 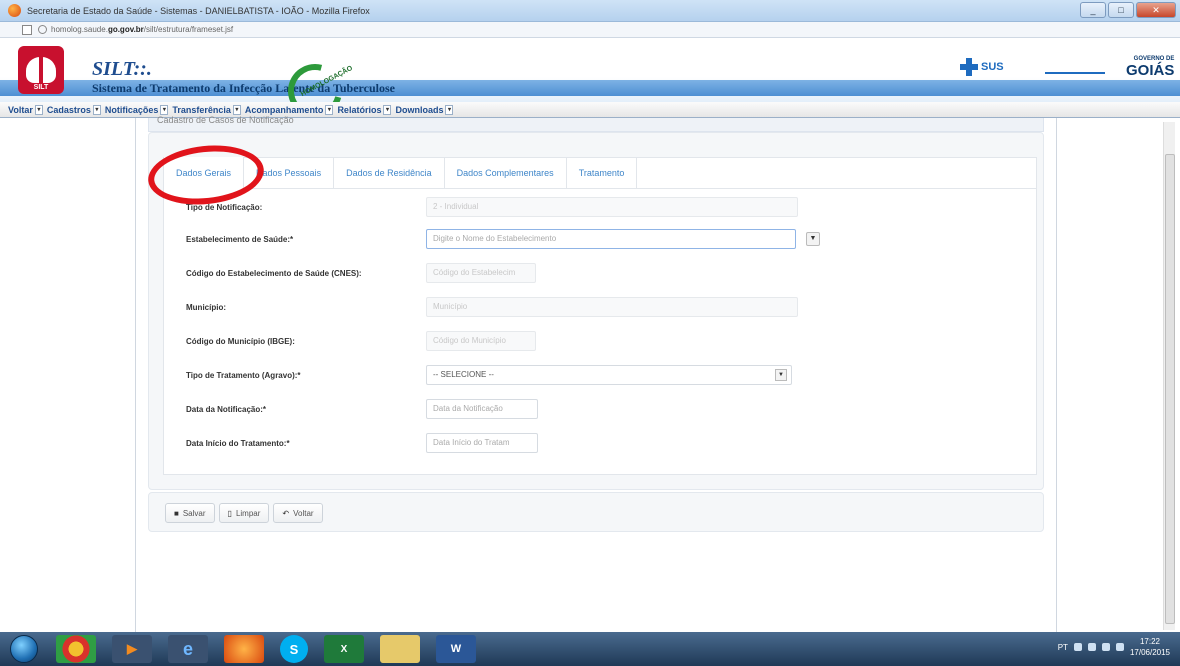 What do you see at coordinates (201, 109) in the screenshot?
I see `menu-label: Transferência` at bounding box center [201, 109].